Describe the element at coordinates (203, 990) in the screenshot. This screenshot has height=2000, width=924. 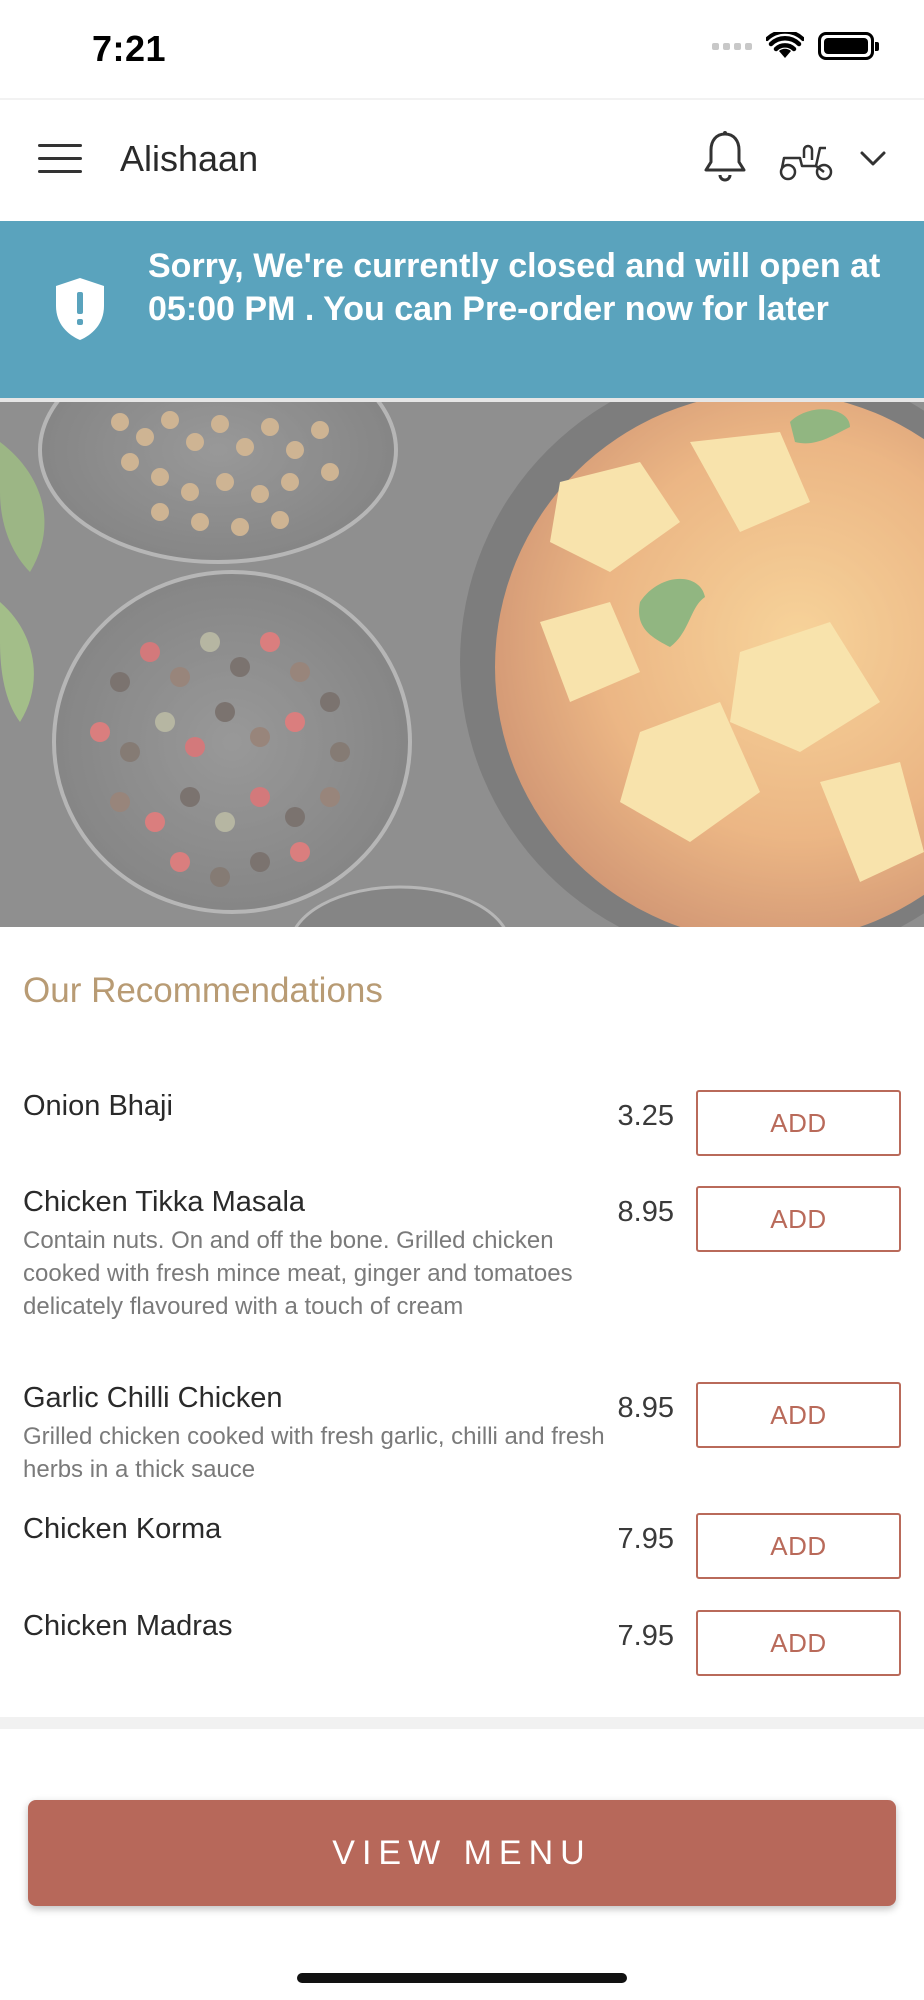
I see `section-title: Our Recommendations` at that location.